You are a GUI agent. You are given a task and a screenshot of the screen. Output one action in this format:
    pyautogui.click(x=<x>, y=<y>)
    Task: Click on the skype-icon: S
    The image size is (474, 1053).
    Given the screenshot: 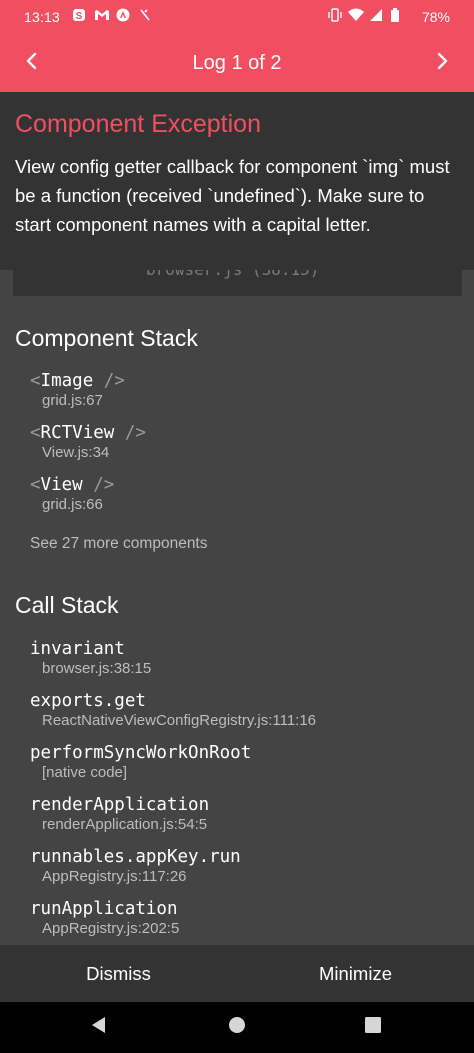 What is the action you would take?
    pyautogui.click(x=79, y=15)
    